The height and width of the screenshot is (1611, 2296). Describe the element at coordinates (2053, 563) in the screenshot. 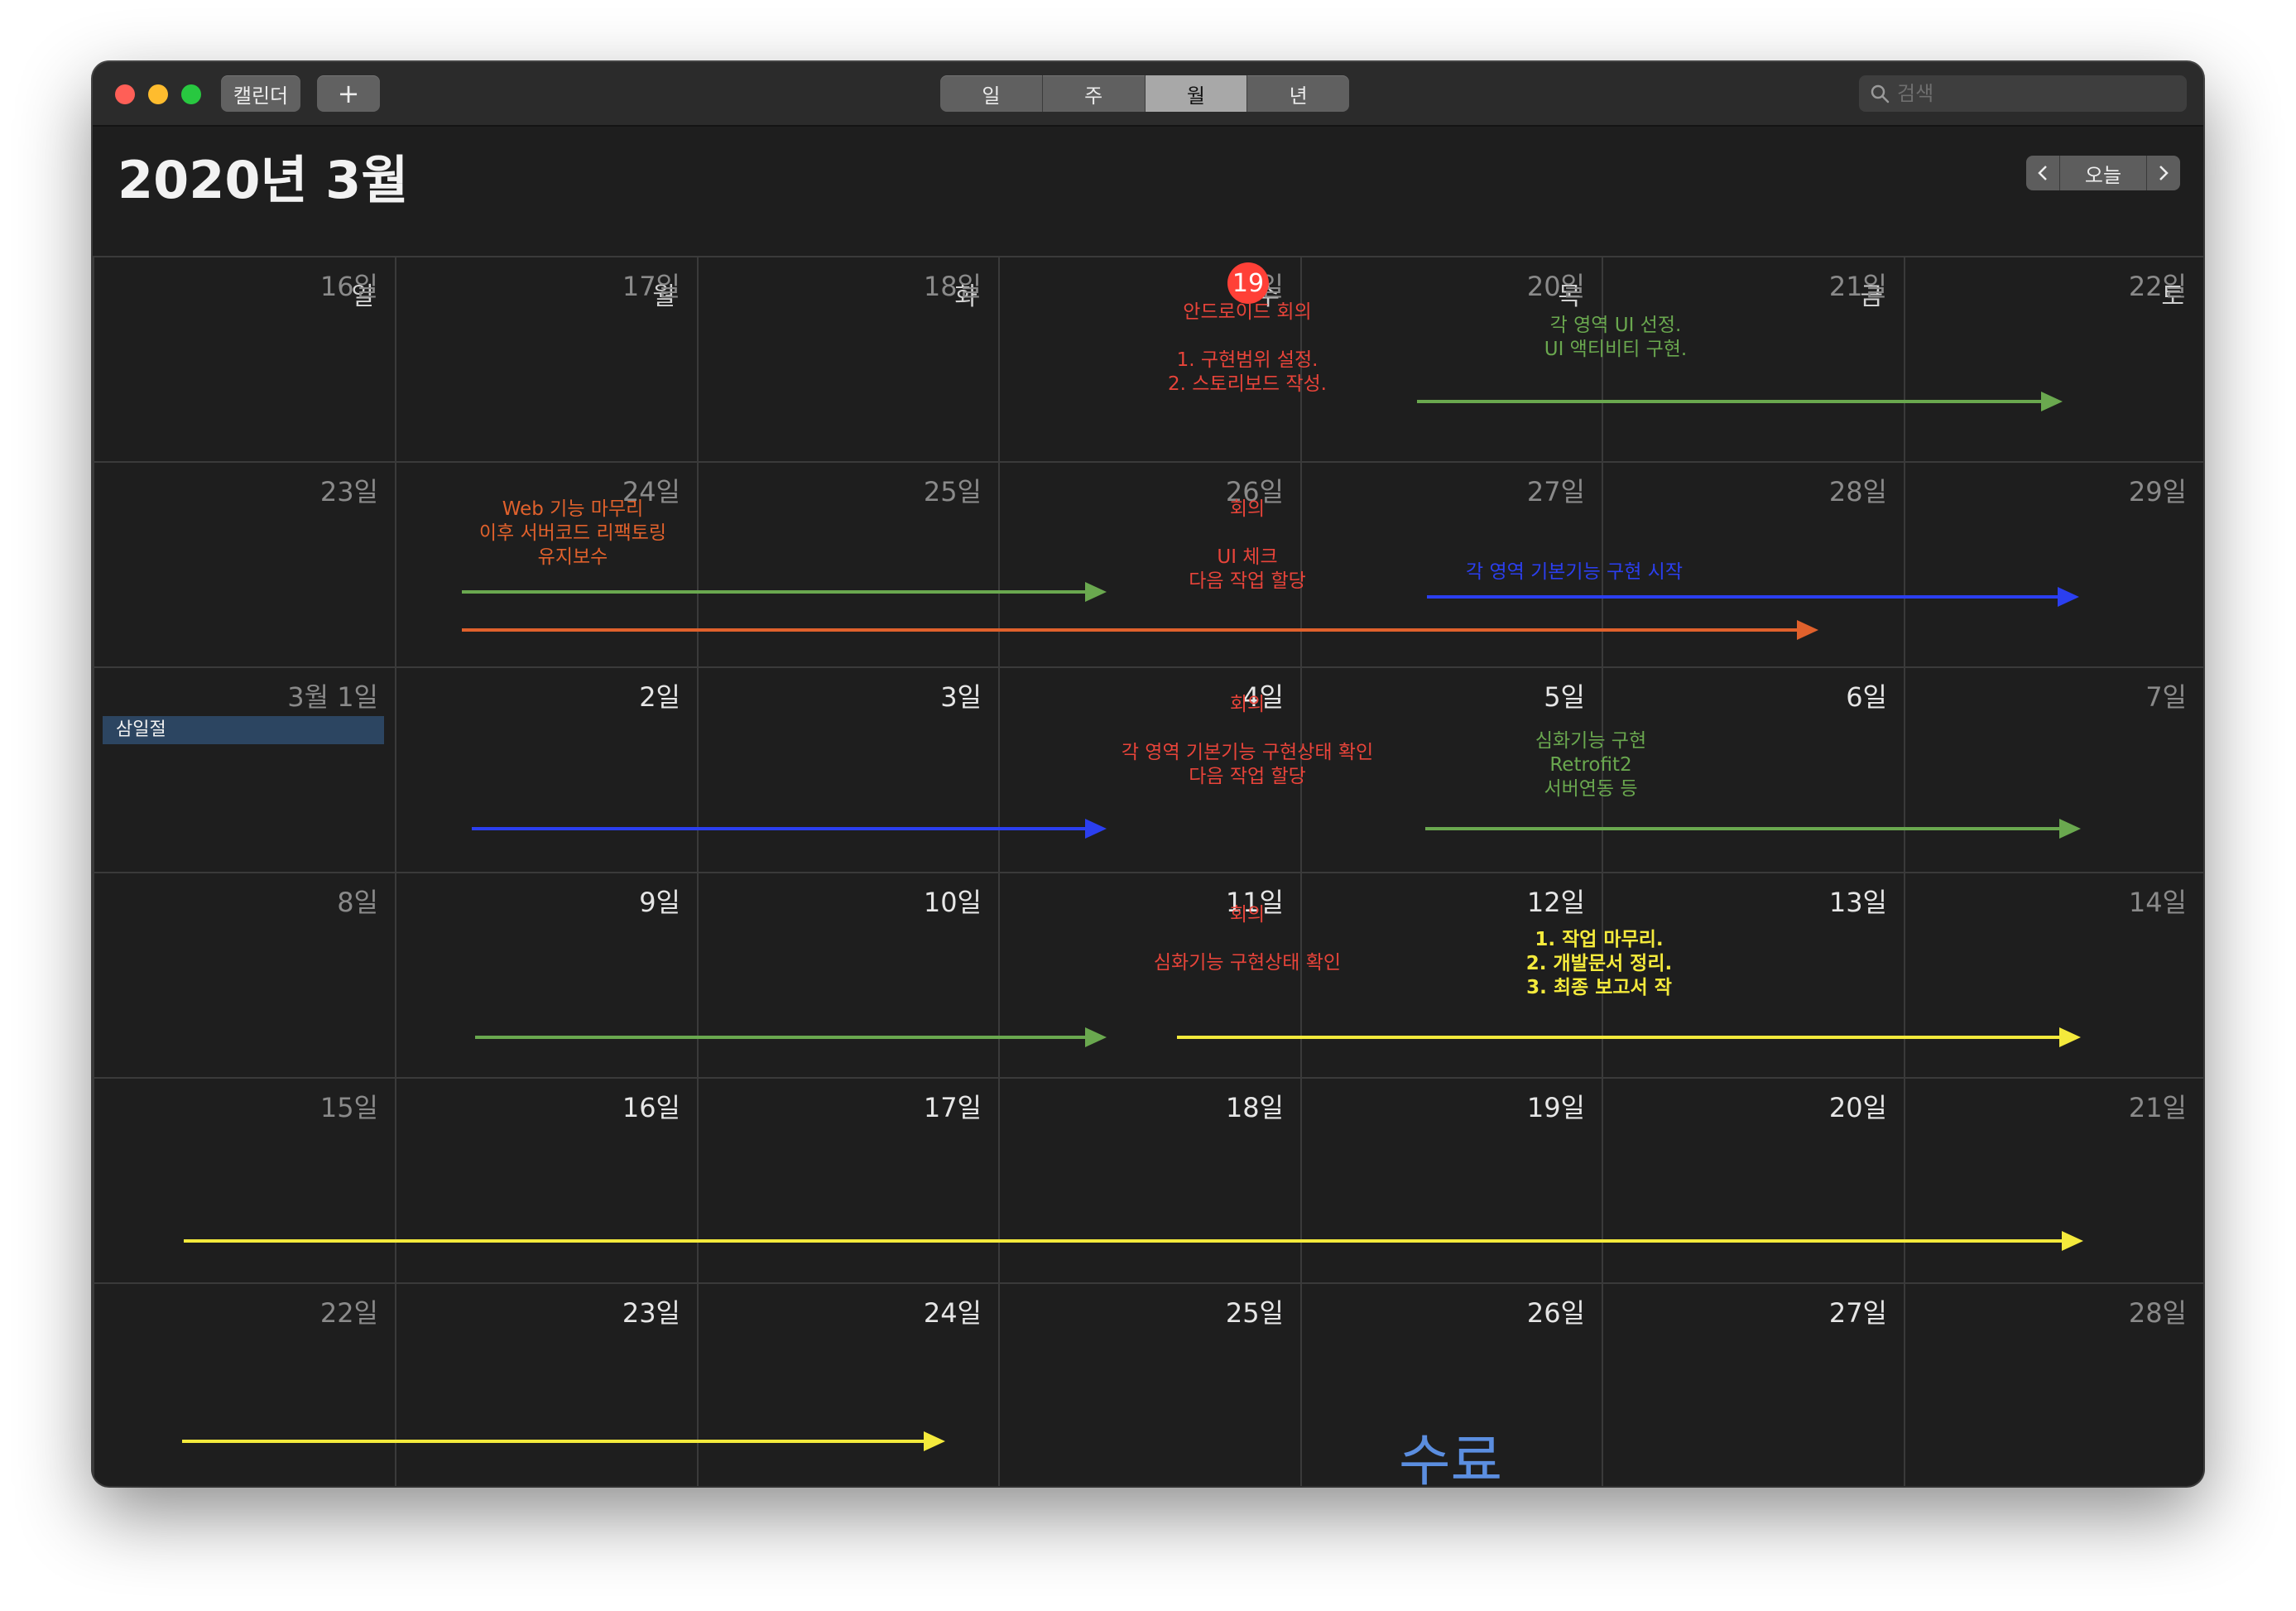

I see `day-cell: 29일` at that location.